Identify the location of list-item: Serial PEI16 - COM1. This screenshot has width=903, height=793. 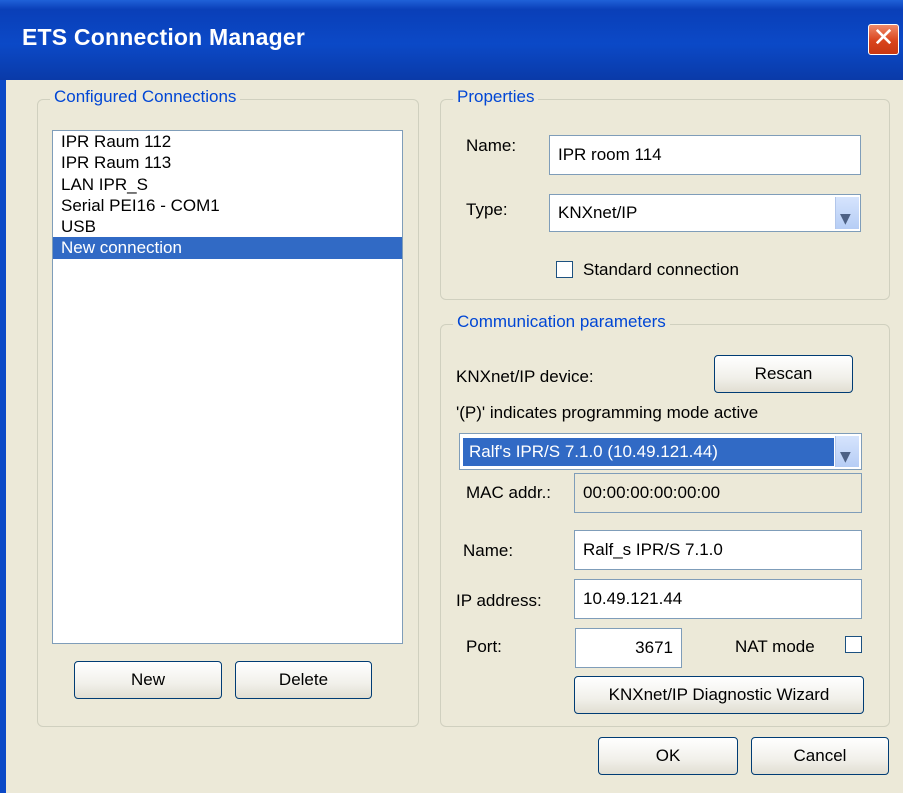
(227, 205).